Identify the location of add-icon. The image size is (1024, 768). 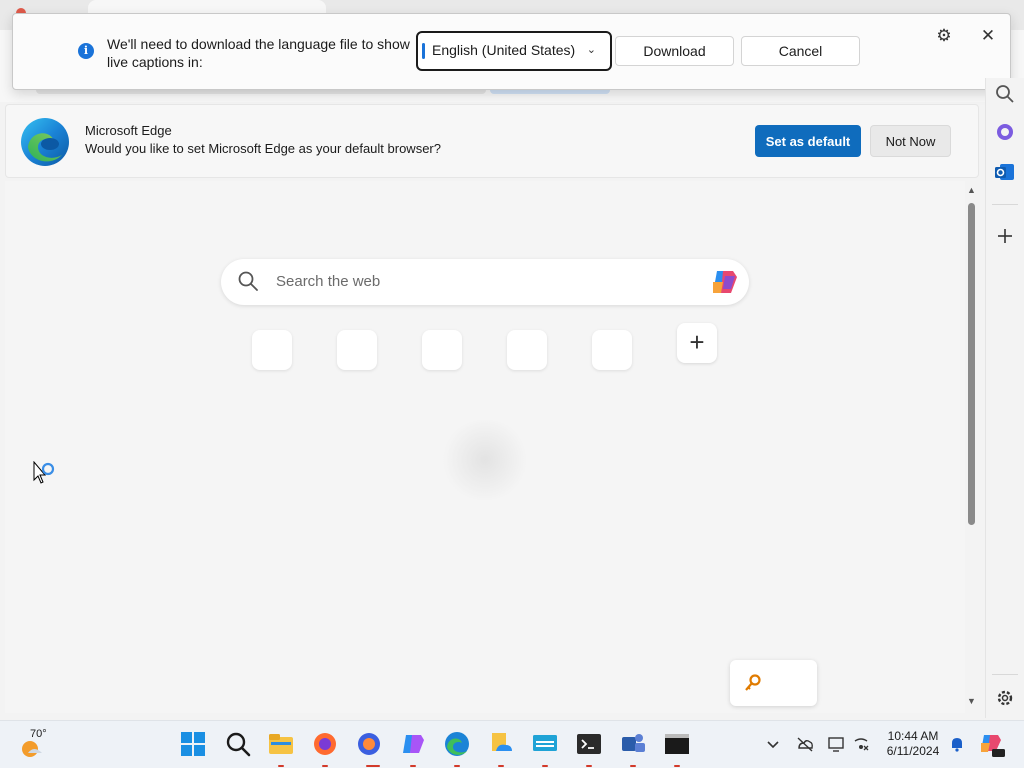
(1005, 236).